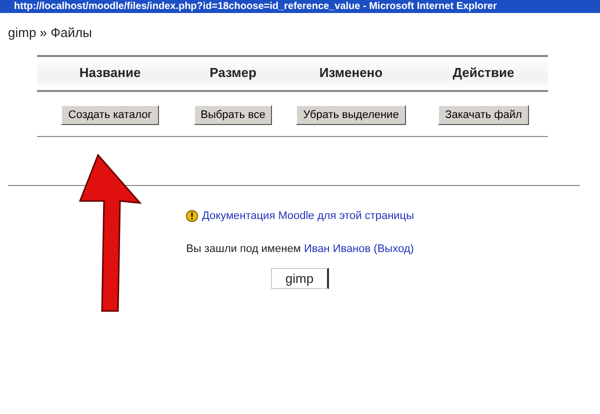  Describe the element at coordinates (300, 279) in the screenshot. I see `course-field: gimp` at that location.